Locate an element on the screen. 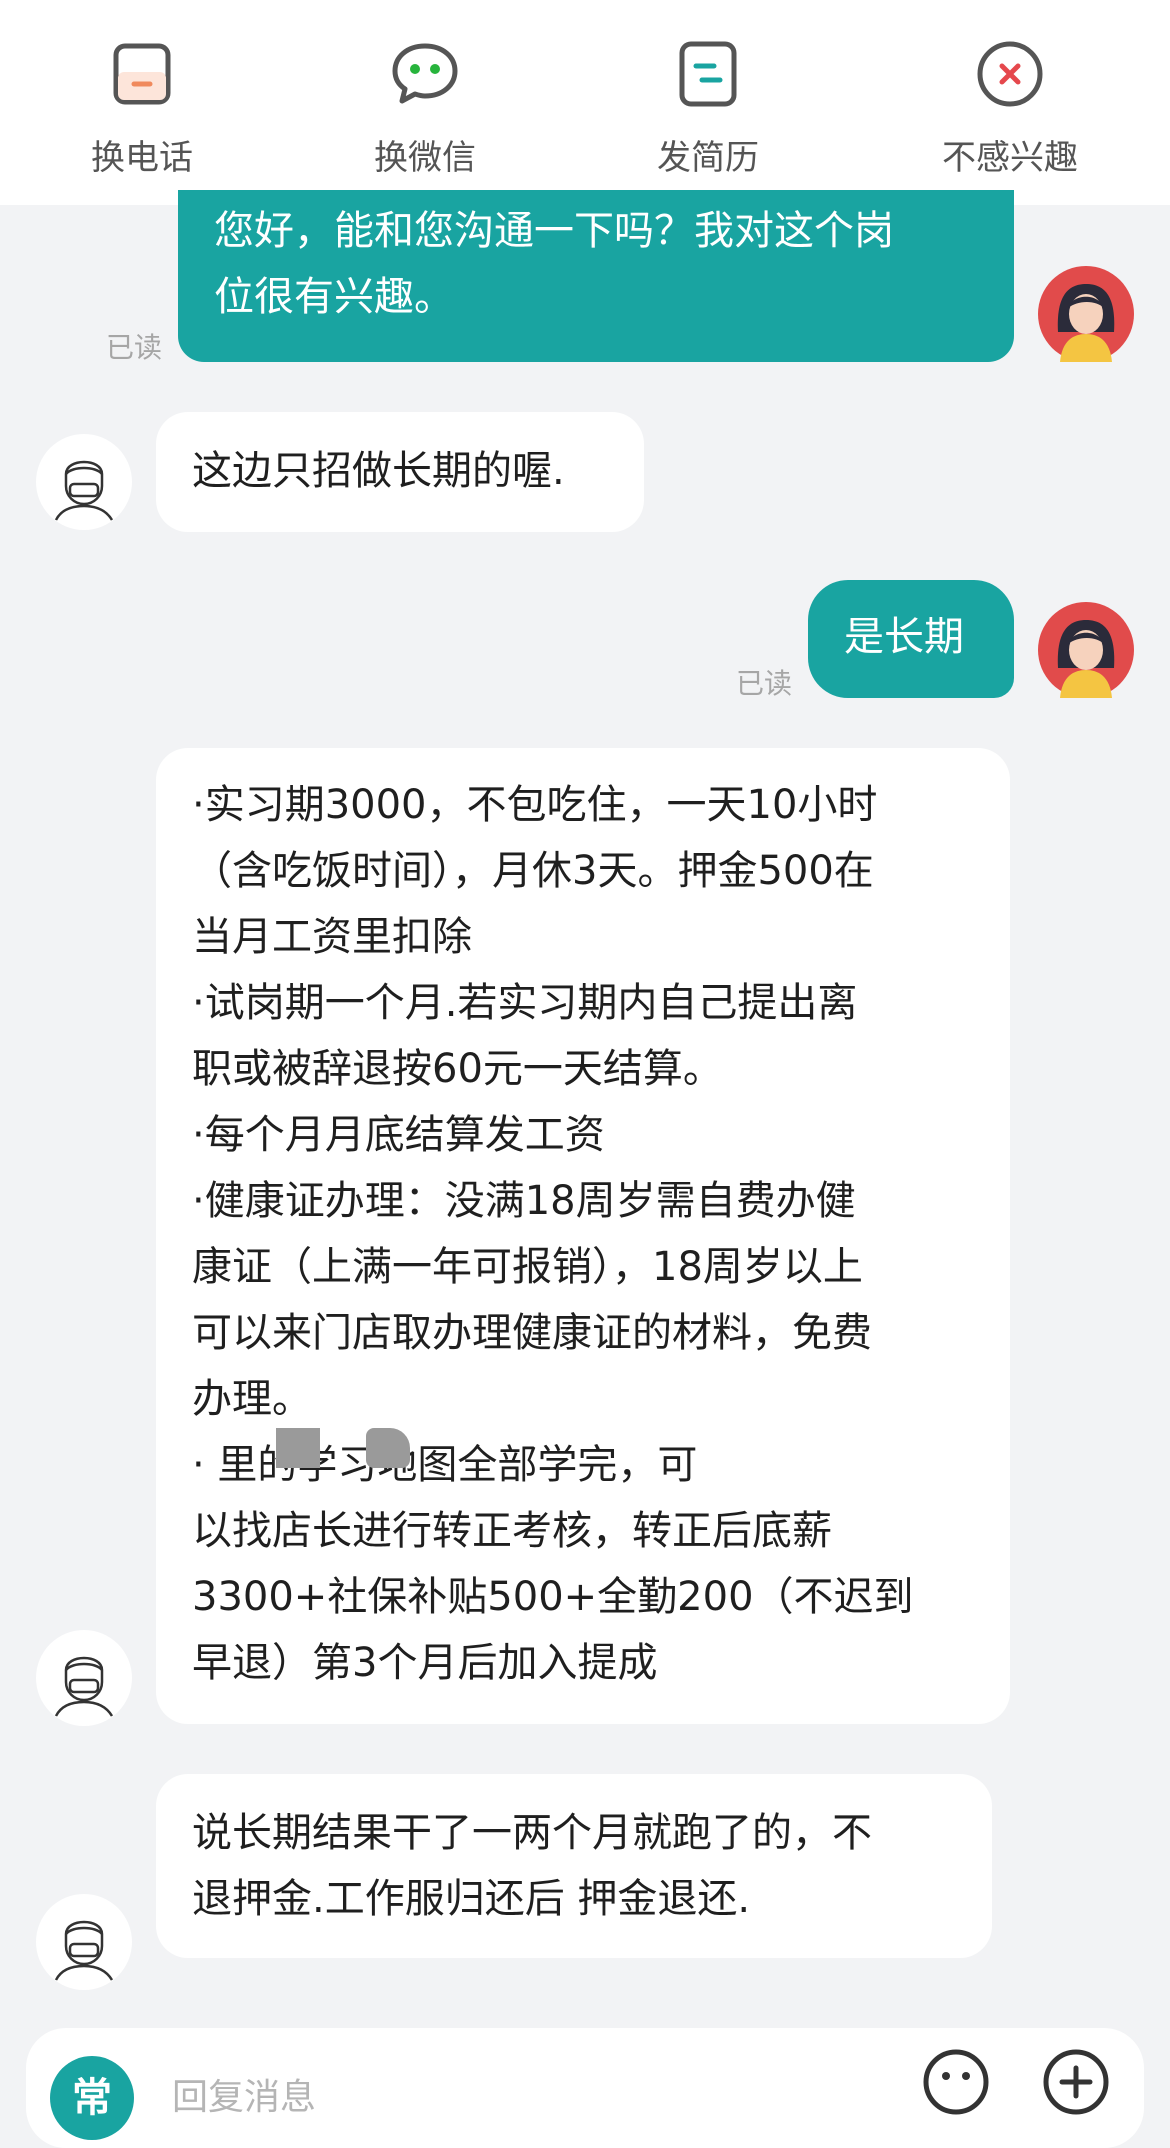 This screenshot has width=1170, height=2148. not-interested-label: 不感兴趣 is located at coordinates (1010, 158).